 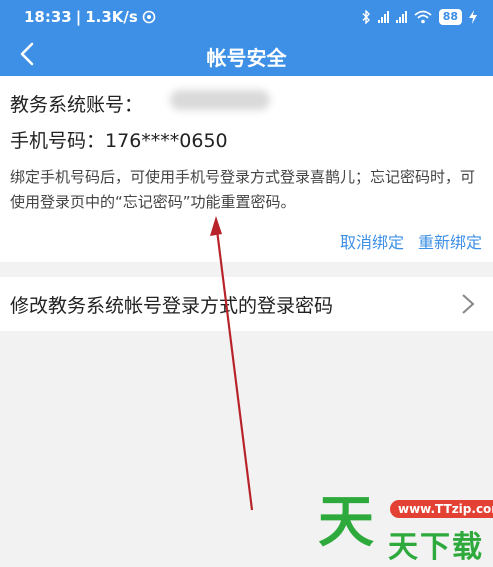 I want to click on phone-row: 手机号码：176****0650, so click(x=119, y=139).